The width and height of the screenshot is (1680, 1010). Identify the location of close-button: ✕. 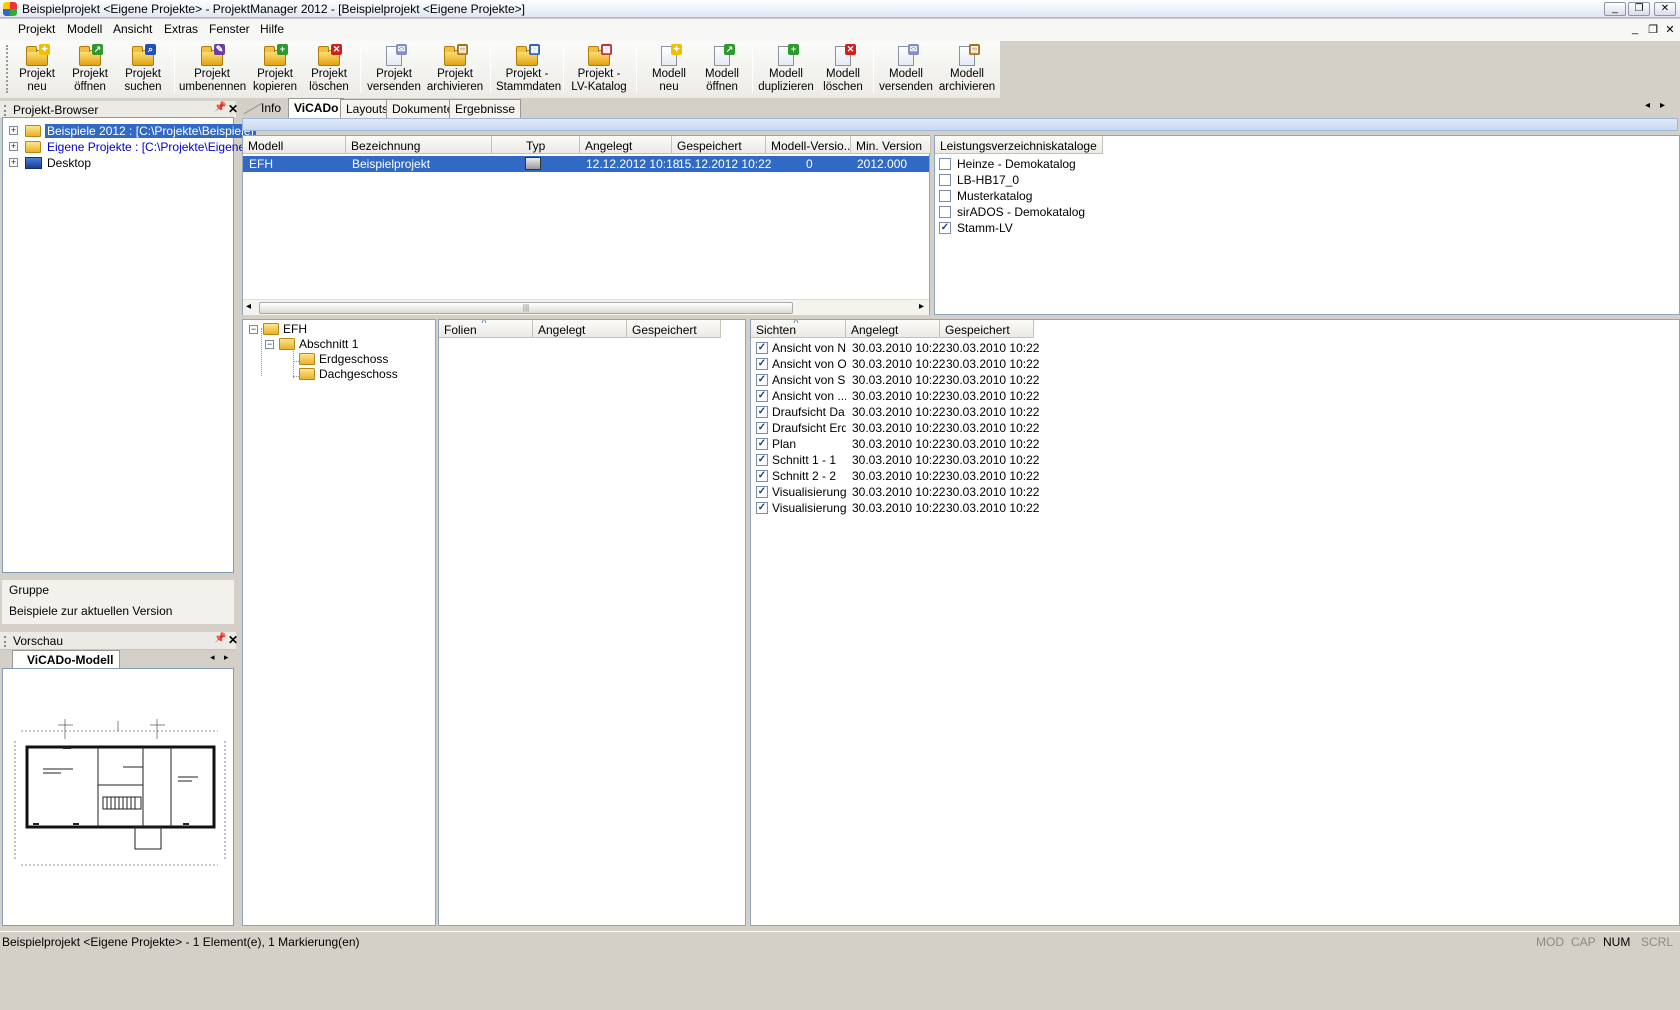
(1665, 9).